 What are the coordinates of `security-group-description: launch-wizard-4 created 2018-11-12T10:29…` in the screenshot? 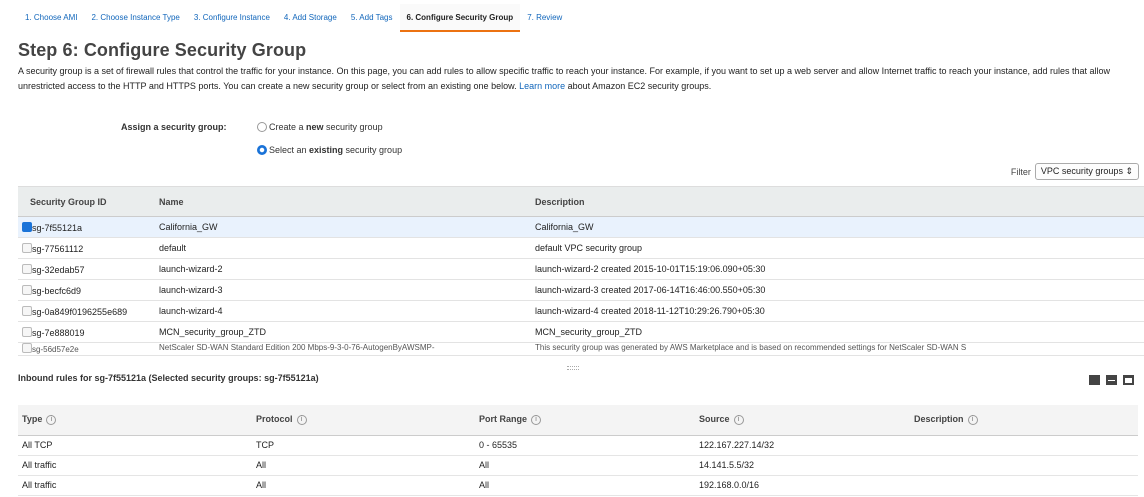 It's located at (839, 311).